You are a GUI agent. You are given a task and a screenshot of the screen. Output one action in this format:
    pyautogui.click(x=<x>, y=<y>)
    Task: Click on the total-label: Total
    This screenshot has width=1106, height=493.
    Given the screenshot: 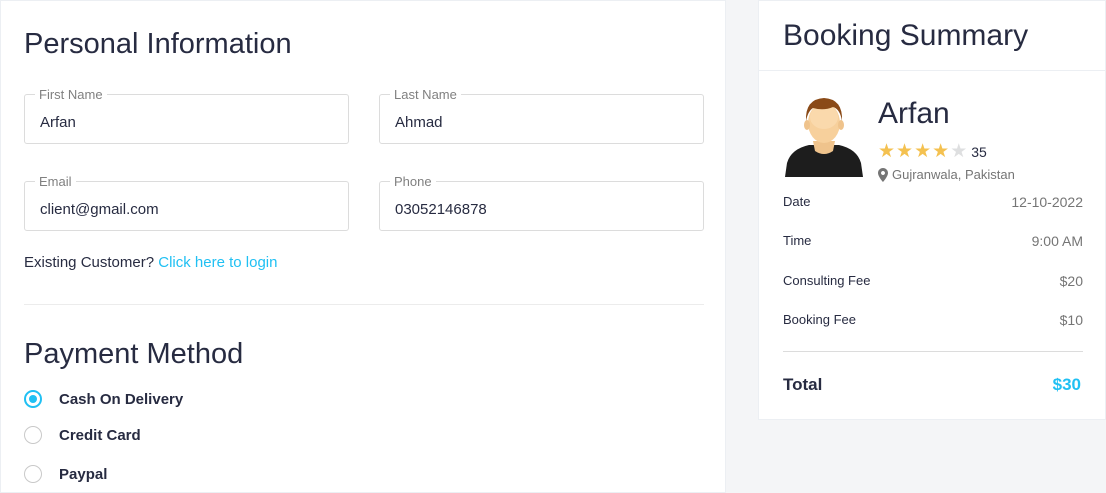 What is the action you would take?
    pyautogui.click(x=803, y=384)
    